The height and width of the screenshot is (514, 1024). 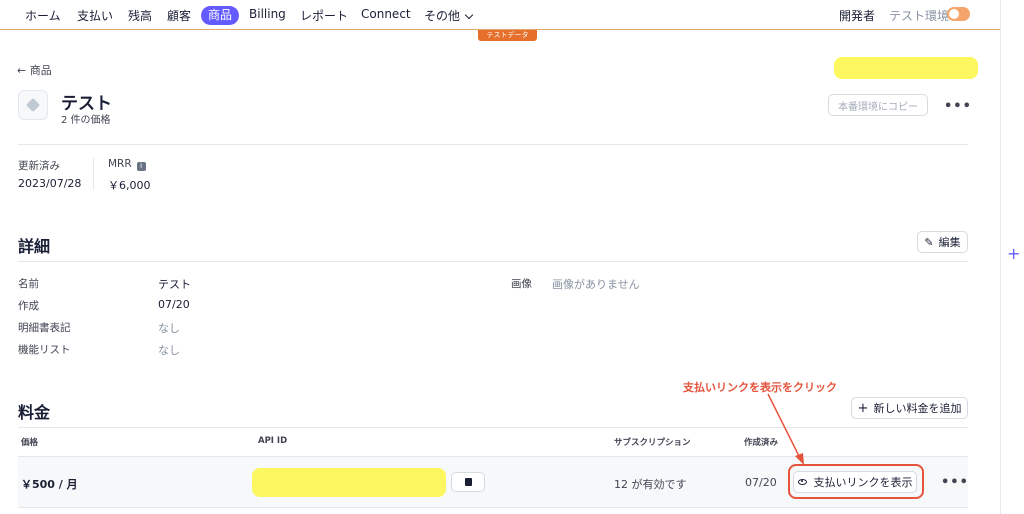 I want to click on test-env-label: テスト環境, so click(x=919, y=16).